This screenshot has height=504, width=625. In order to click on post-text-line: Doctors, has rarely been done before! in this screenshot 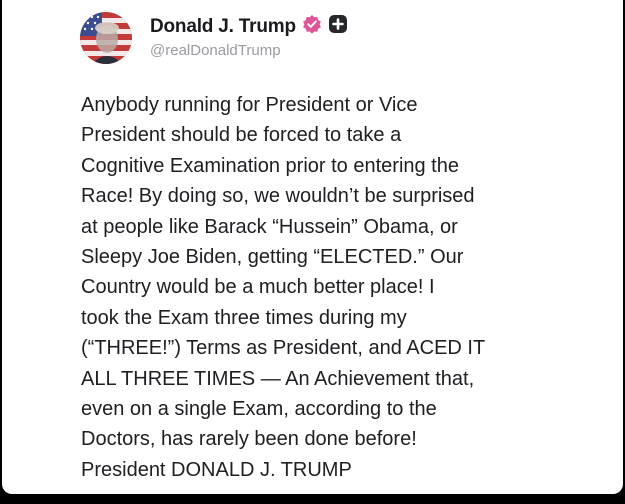, I will do `click(249, 439)`.